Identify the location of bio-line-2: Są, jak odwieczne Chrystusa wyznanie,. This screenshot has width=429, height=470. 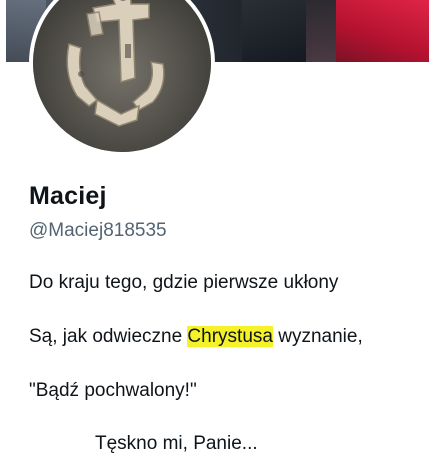
(196, 337).